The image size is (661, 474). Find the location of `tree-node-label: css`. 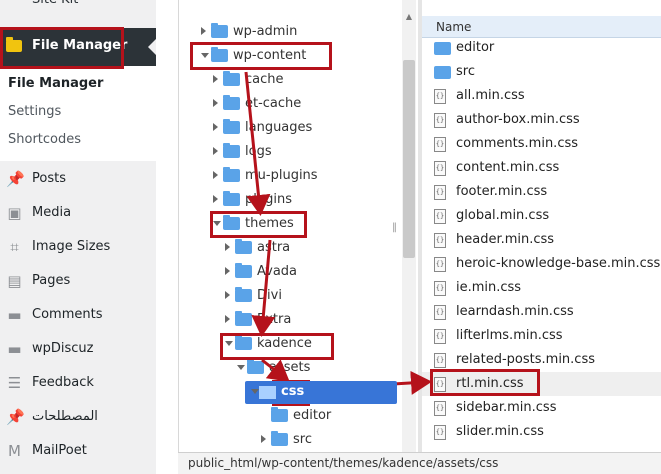

tree-node-label: css is located at coordinates (293, 391).